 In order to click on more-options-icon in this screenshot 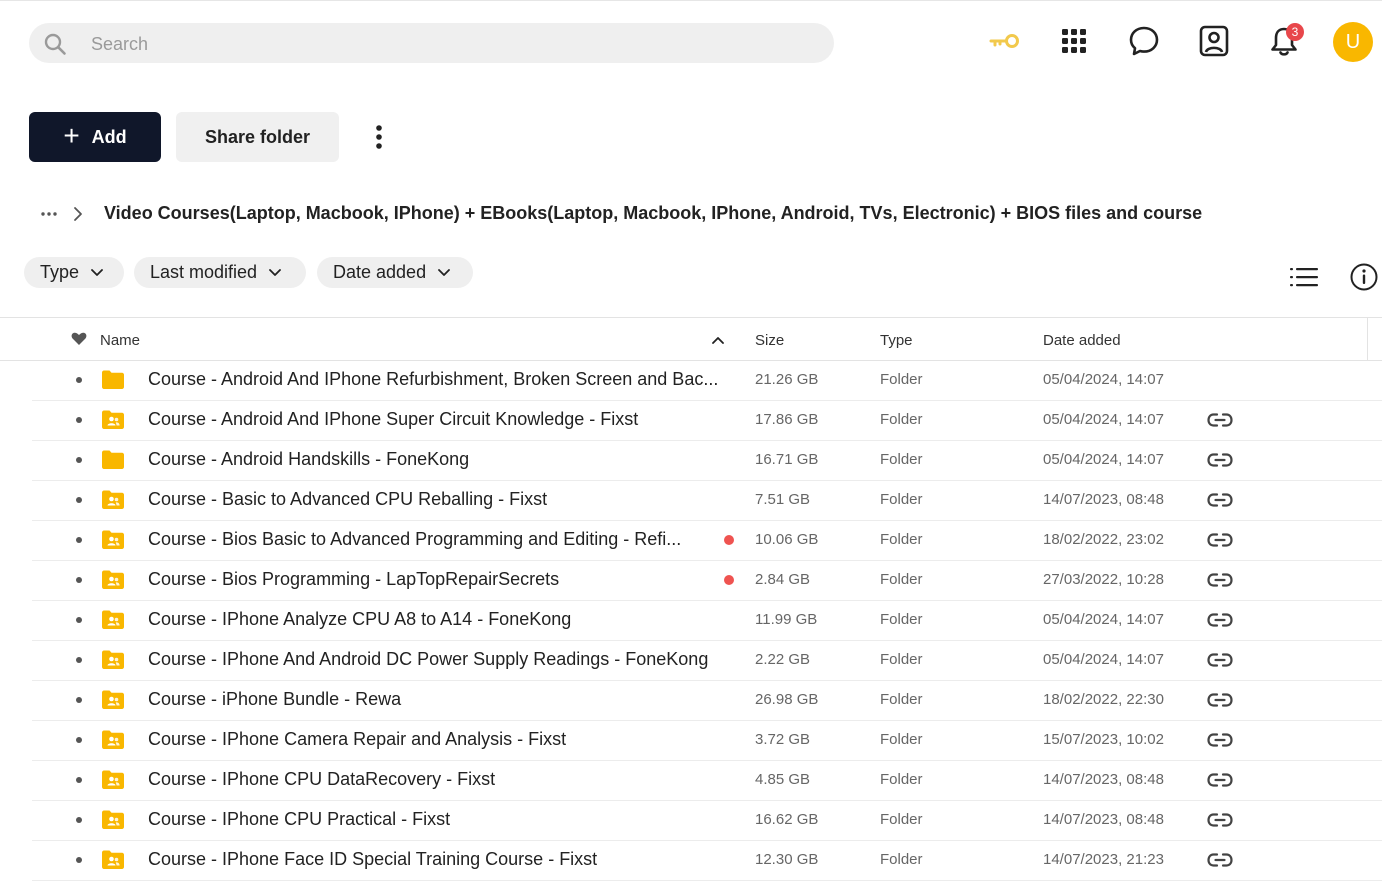, I will do `click(379, 137)`.